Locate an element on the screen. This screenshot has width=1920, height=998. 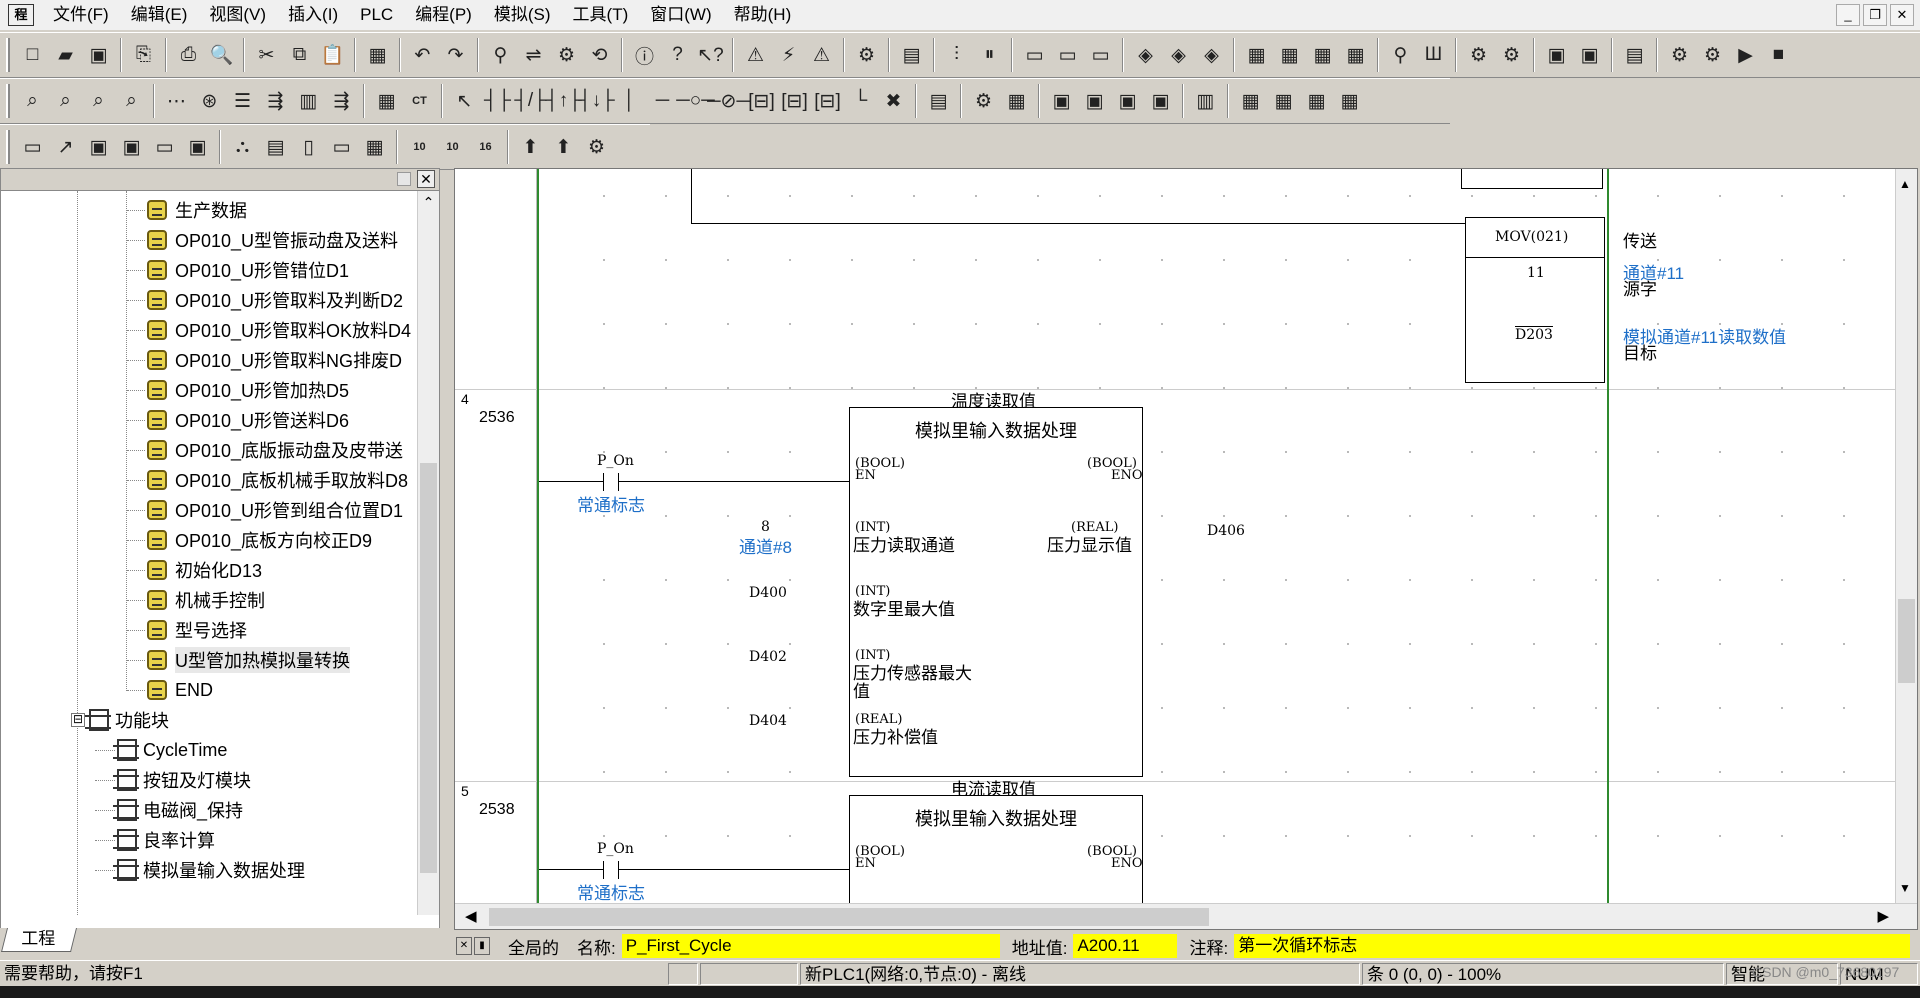
toolbar-button-icon: ⓘ is located at coordinates (644, 55).